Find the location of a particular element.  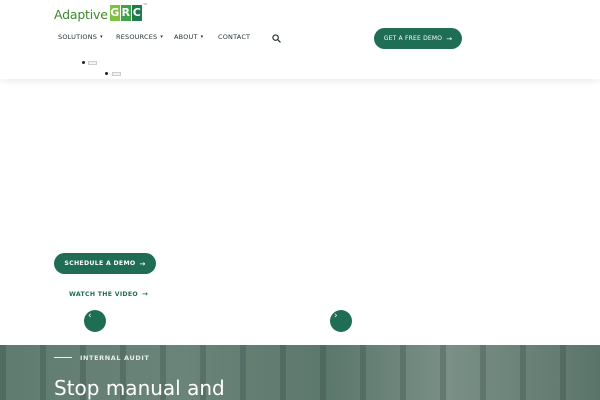

schedule-demo-button: SCHEDULE A DEMO → is located at coordinates (105, 263).